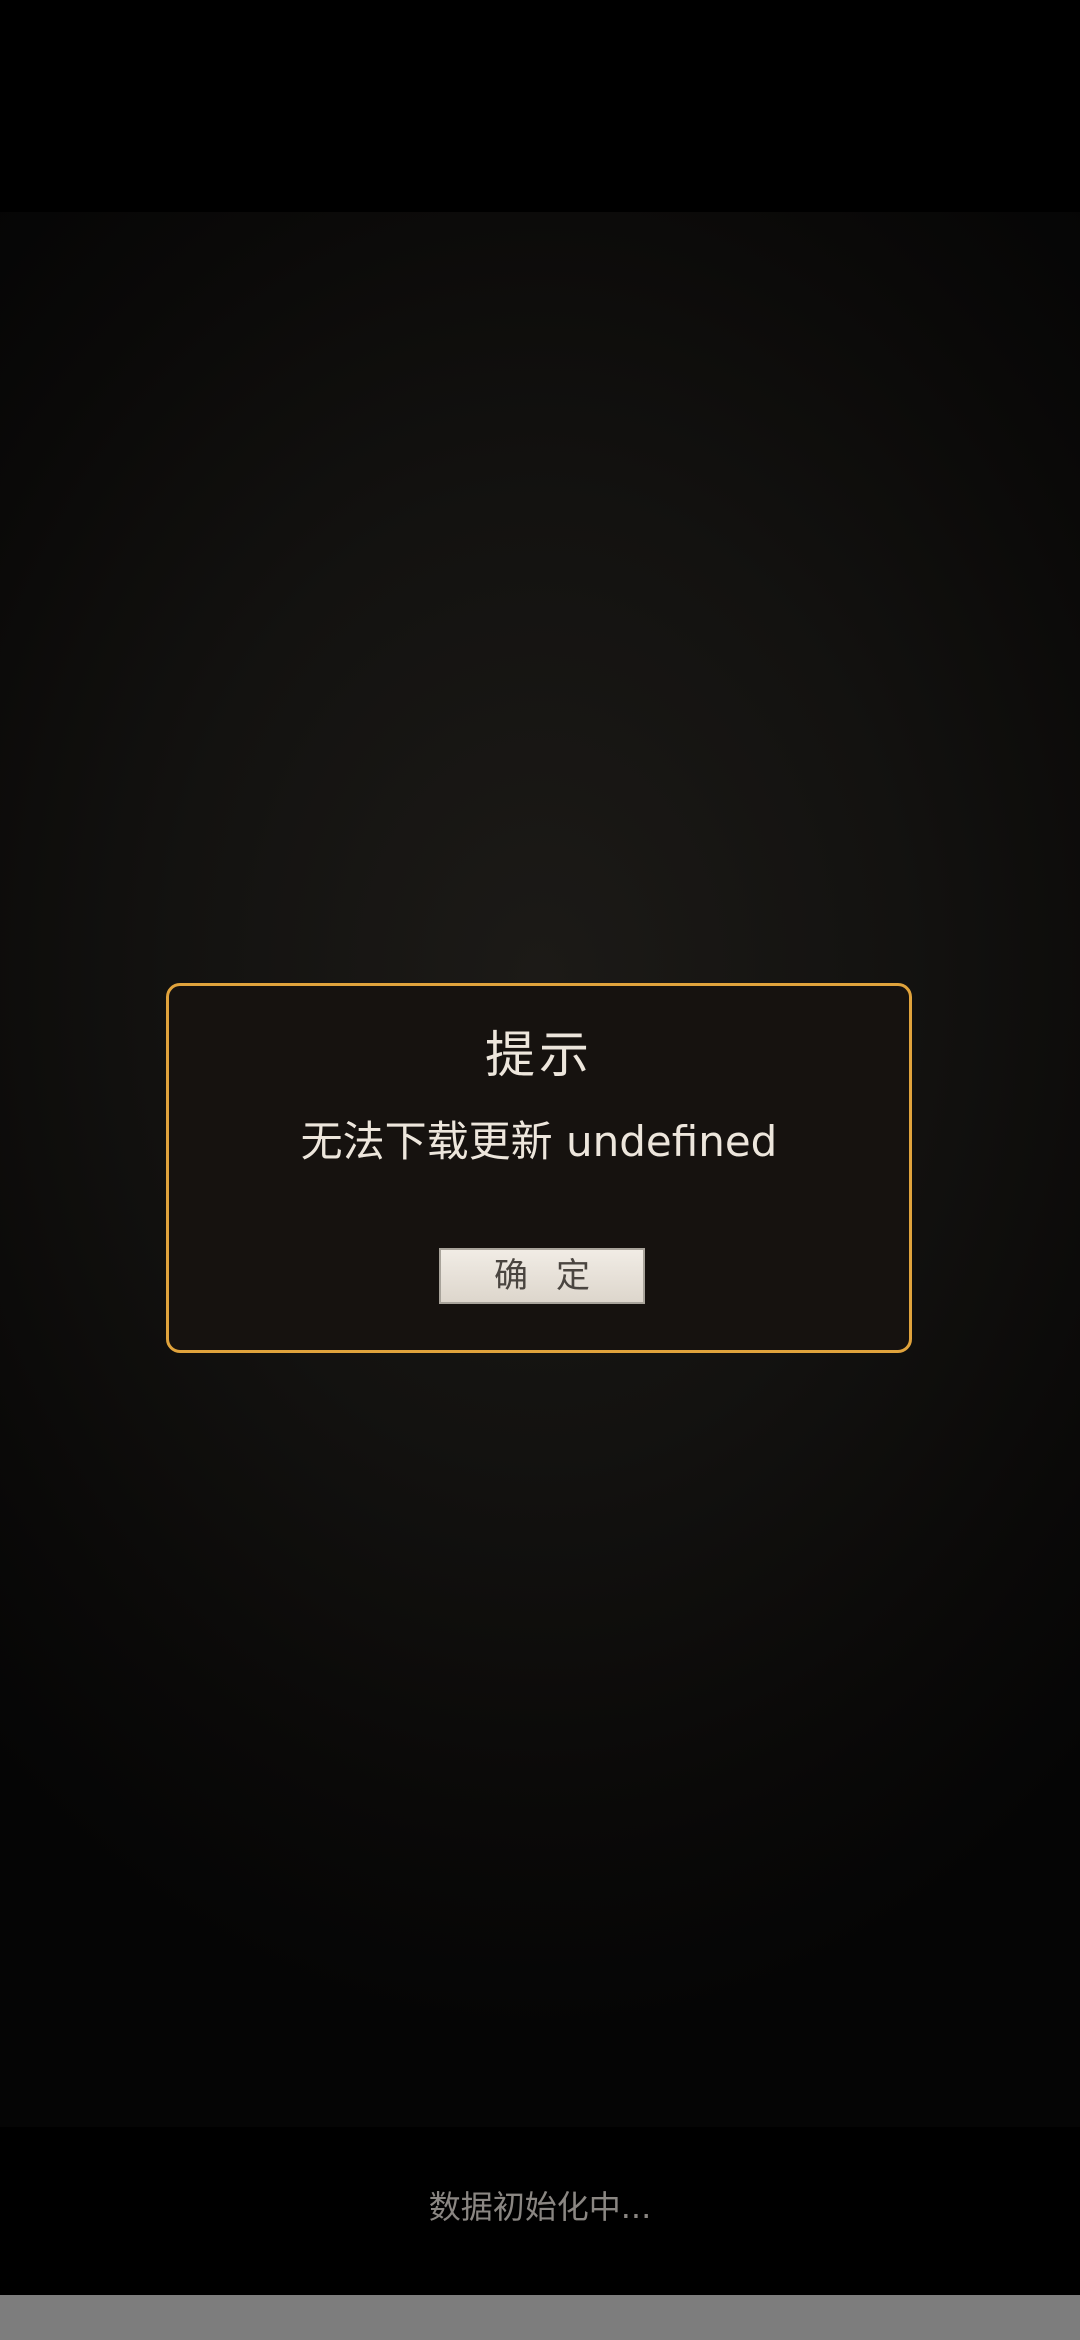 The image size is (1080, 2340). Describe the element at coordinates (539, 1168) in the screenshot. I see `alert-dialog: 提示 无法下载更新 undefined 确定` at that location.